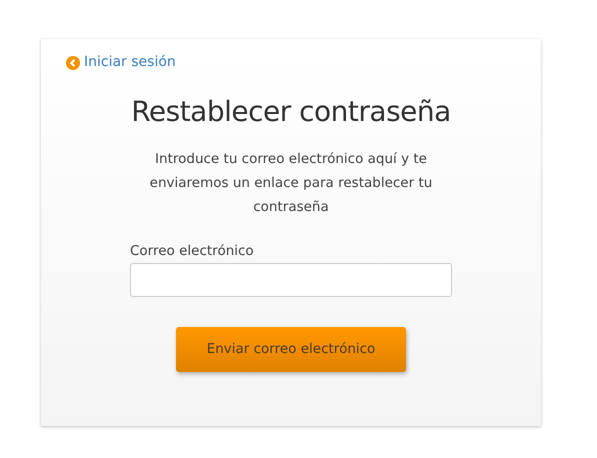 This screenshot has width=597, height=458. Describe the element at coordinates (291, 183) in the screenshot. I see `description-text: Introduce tu correo electrónico aquí y te enviaremos un enlace para restablecer tu contraseña` at that location.